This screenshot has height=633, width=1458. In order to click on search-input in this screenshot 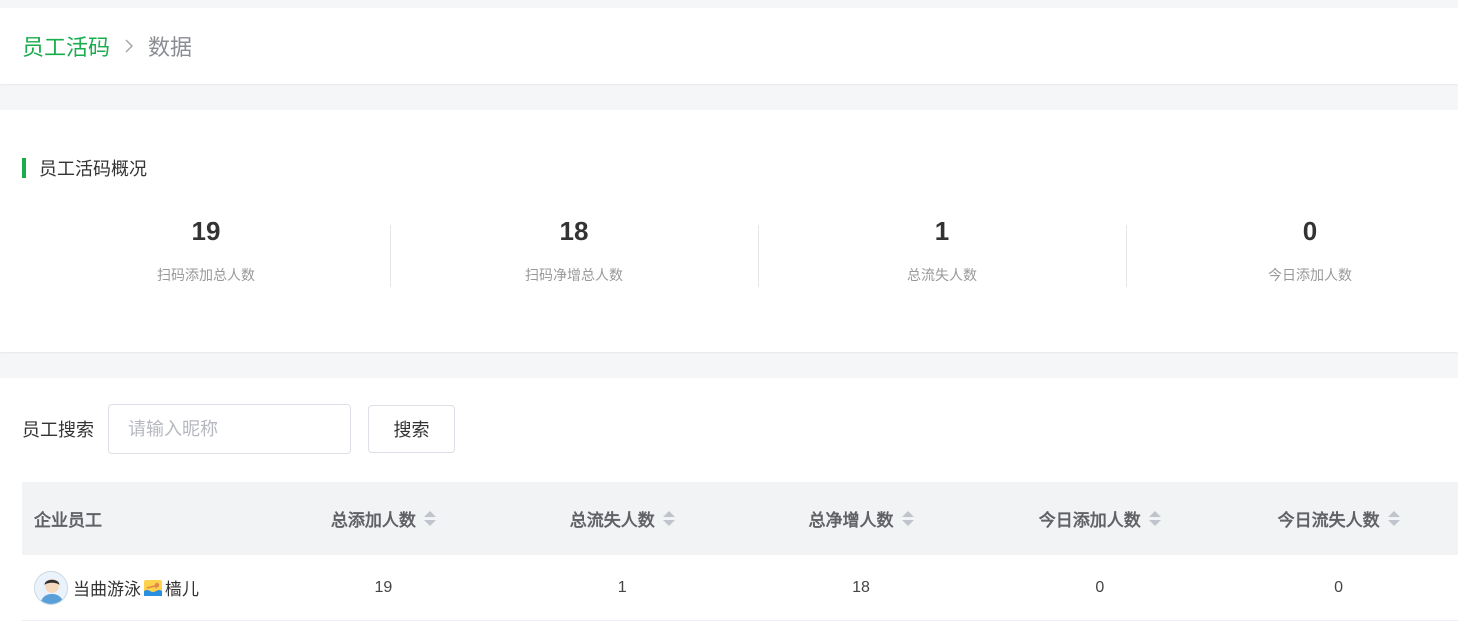, I will do `click(229, 429)`.